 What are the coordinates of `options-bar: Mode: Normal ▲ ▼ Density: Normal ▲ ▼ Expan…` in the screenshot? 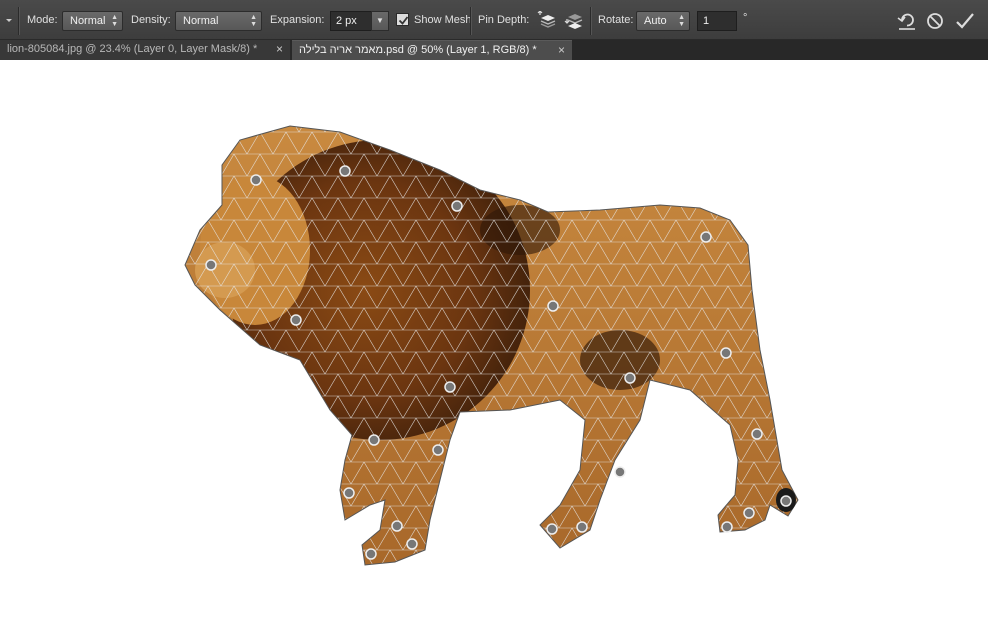 It's located at (494, 20).